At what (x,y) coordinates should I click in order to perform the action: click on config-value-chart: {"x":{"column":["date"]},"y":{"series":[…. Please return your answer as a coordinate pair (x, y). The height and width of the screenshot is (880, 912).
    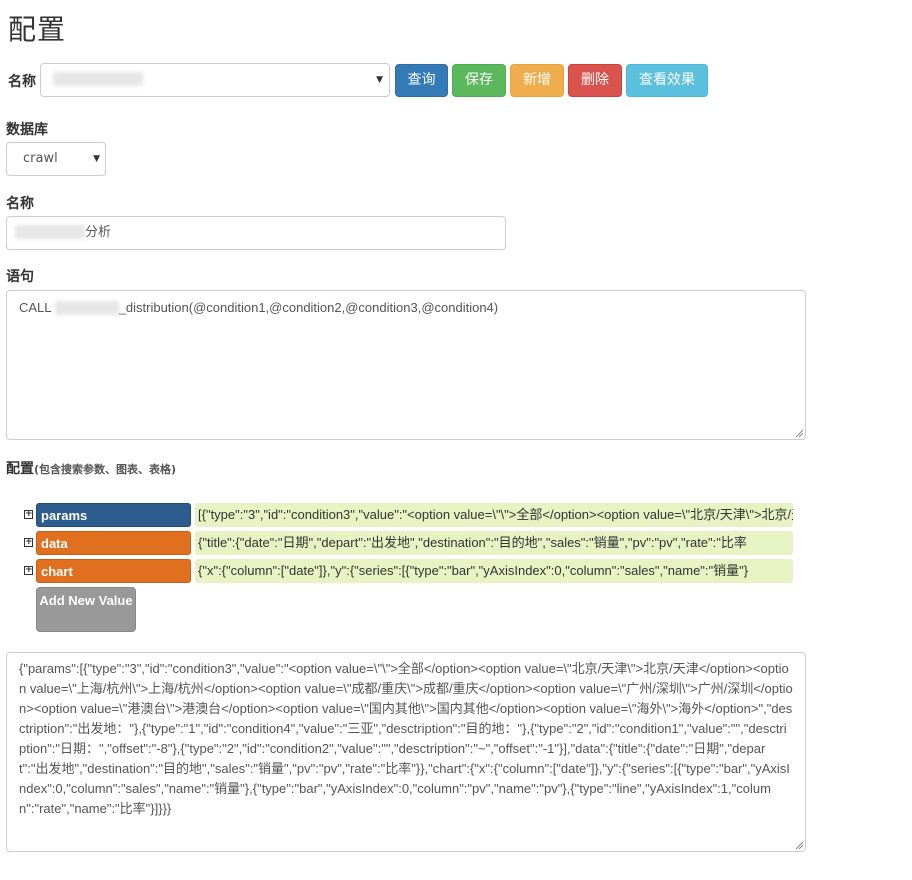
    Looking at the image, I should click on (494, 571).